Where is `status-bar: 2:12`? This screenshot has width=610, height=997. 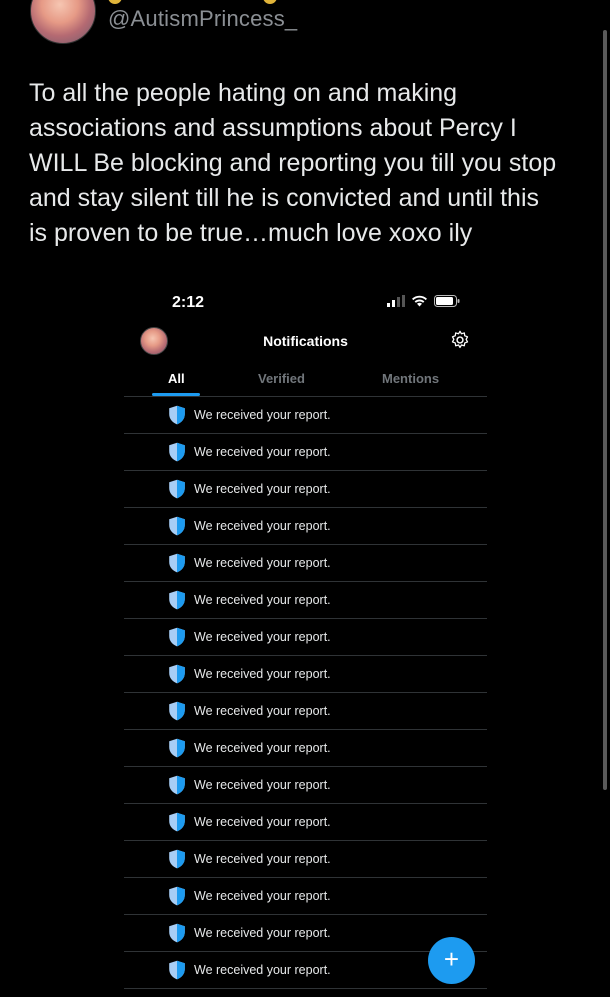
status-bar: 2:12 is located at coordinates (305, 303).